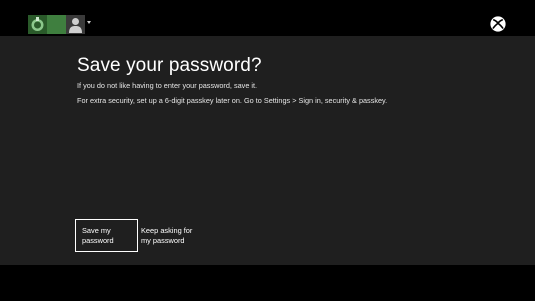 The image size is (535, 301). I want to click on keep-asking-button: Keep asking for my password, so click(167, 235).